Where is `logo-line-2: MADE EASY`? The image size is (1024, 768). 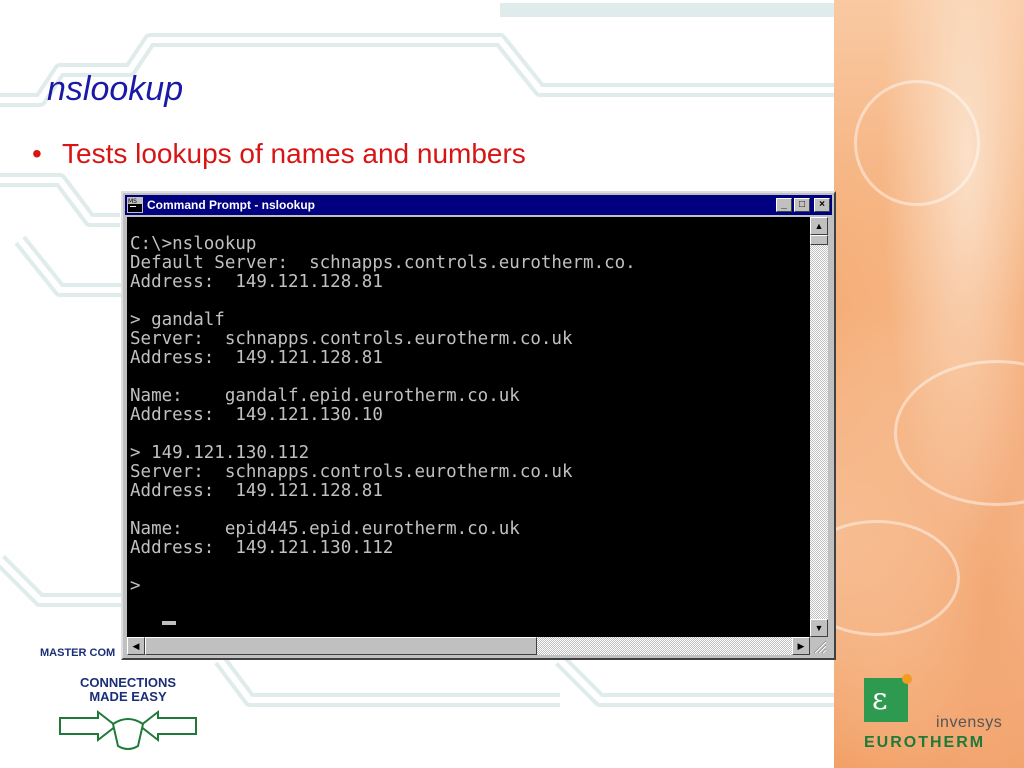
logo-line-2: MADE EASY is located at coordinates (128, 696).